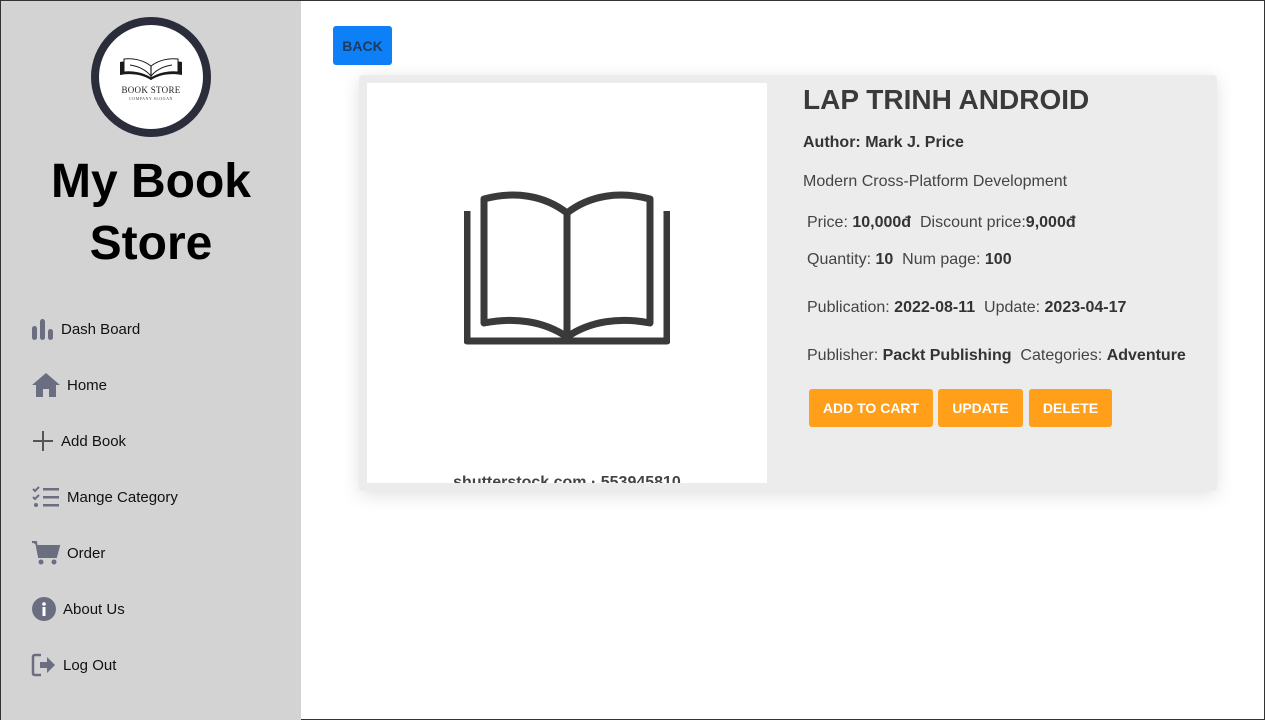  What do you see at coordinates (46, 385) in the screenshot?
I see `home-icon` at bounding box center [46, 385].